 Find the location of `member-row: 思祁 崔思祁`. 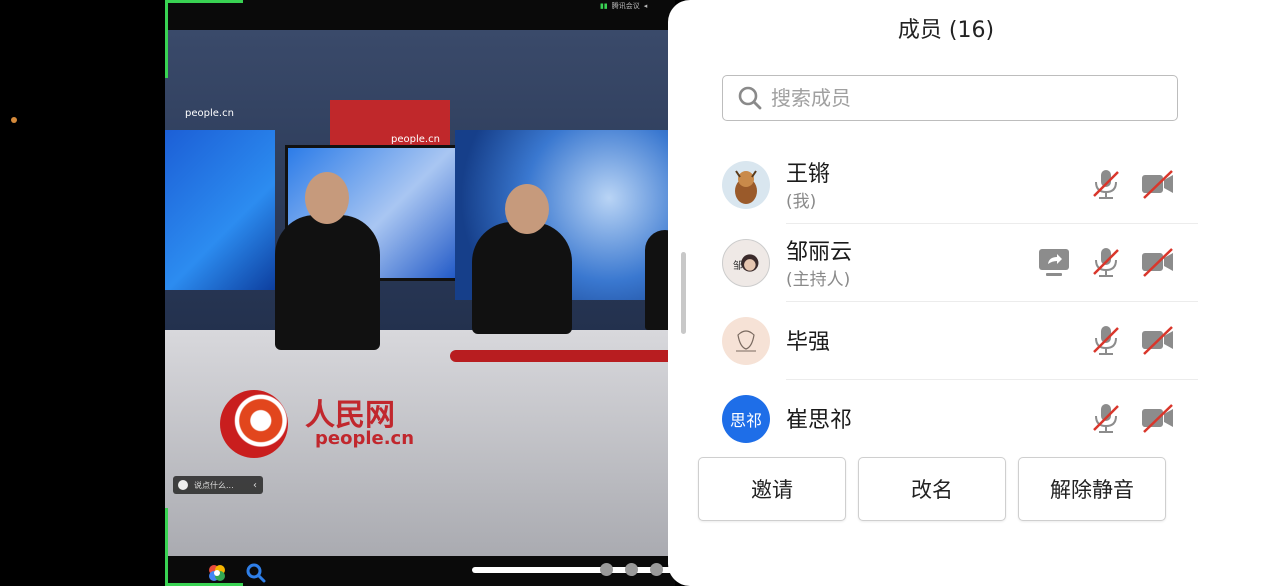

member-row: 思祁 崔思祁 is located at coordinates (960, 419).